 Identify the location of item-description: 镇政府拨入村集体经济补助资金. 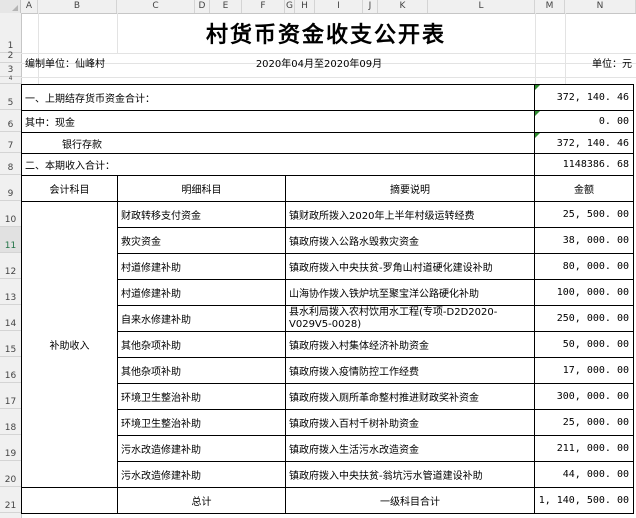
(410, 344).